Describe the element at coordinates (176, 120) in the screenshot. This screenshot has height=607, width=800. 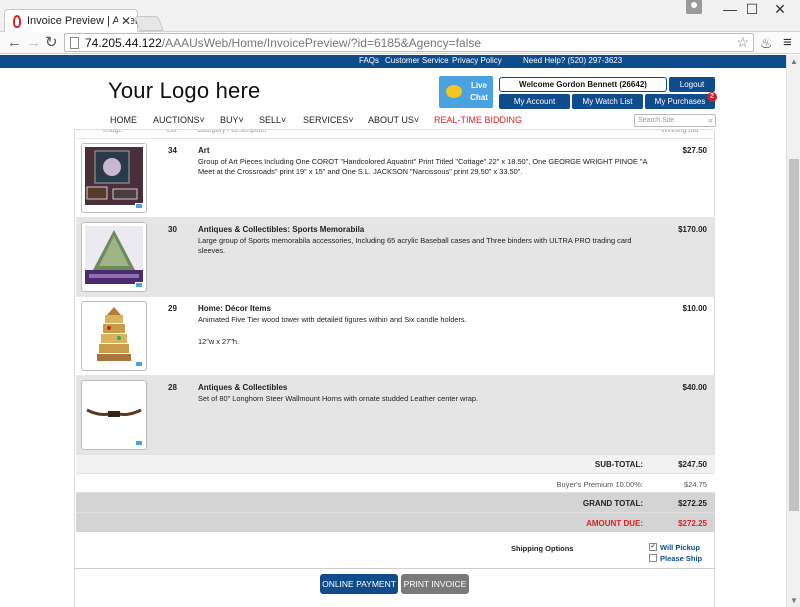
I see `nav-auctions-label: AUCTIONS` at that location.